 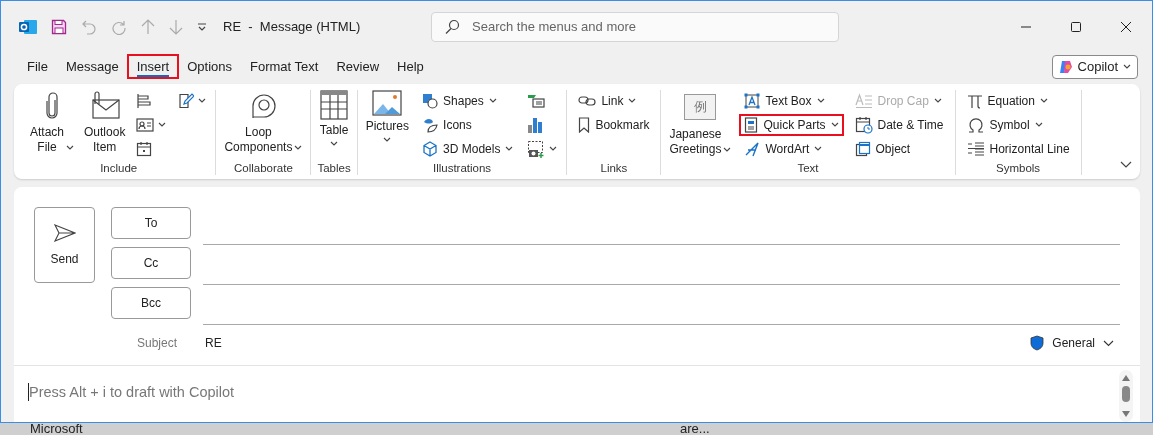 What do you see at coordinates (144, 100) in the screenshot?
I see `align-icon` at bounding box center [144, 100].